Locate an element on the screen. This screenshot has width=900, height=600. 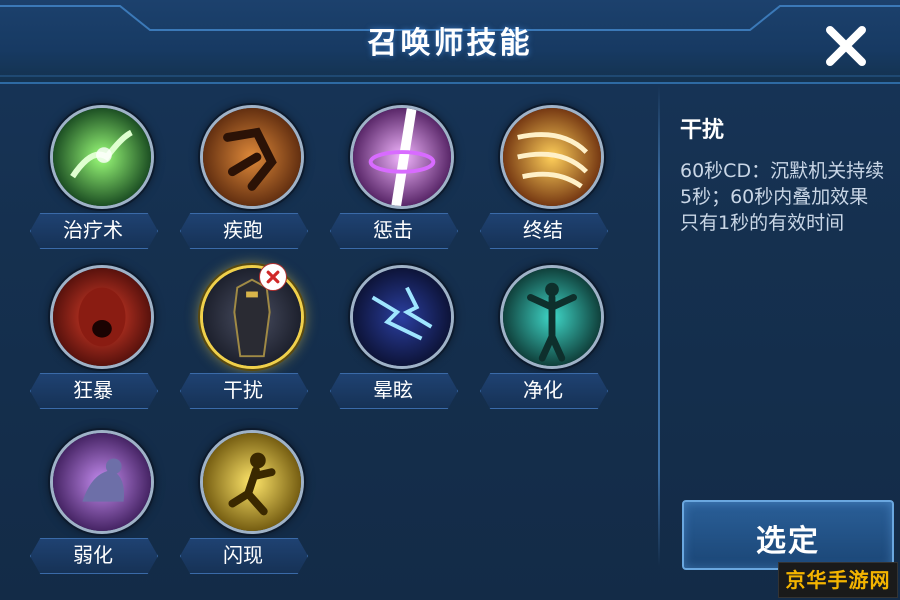
watermark: 京华手游网 is located at coordinates (838, 580).